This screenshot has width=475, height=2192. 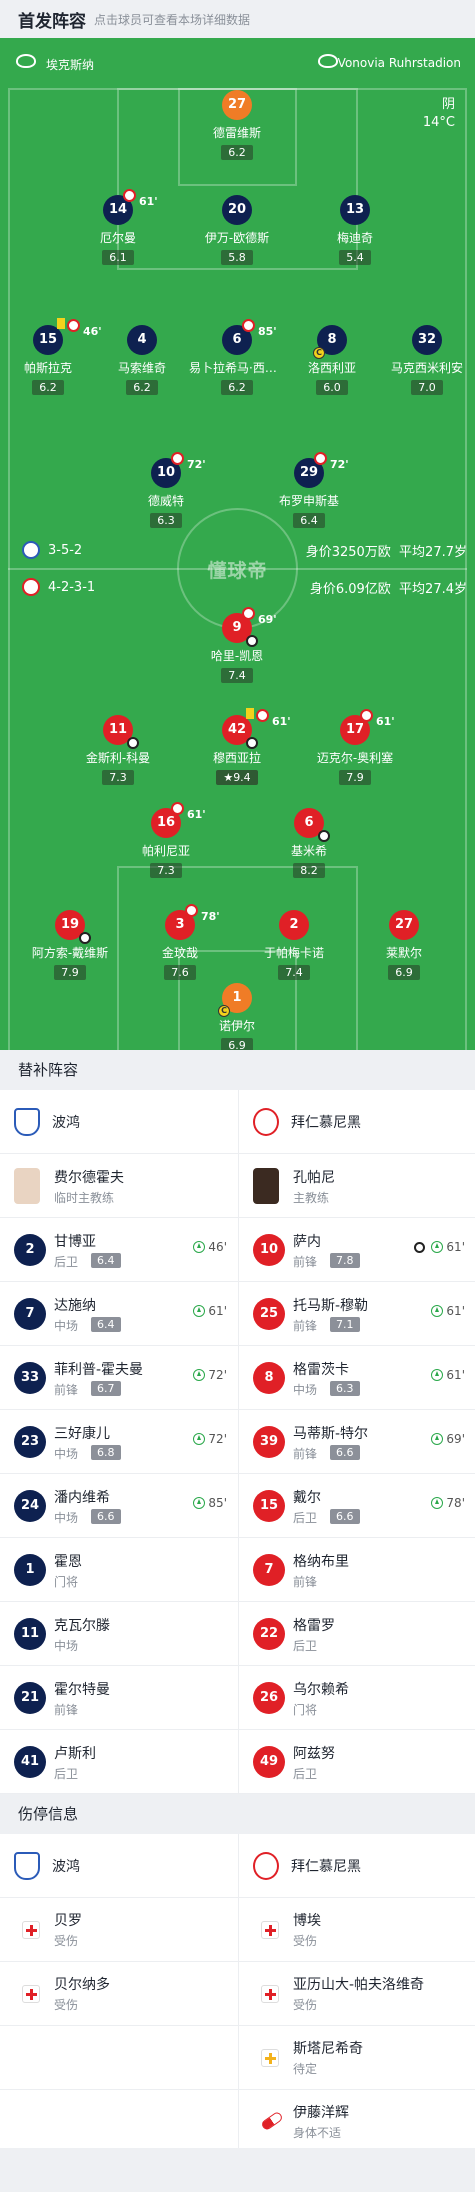 What do you see at coordinates (99, 1370) in the screenshot?
I see `player-name: 菲利普-霍夫曼` at bounding box center [99, 1370].